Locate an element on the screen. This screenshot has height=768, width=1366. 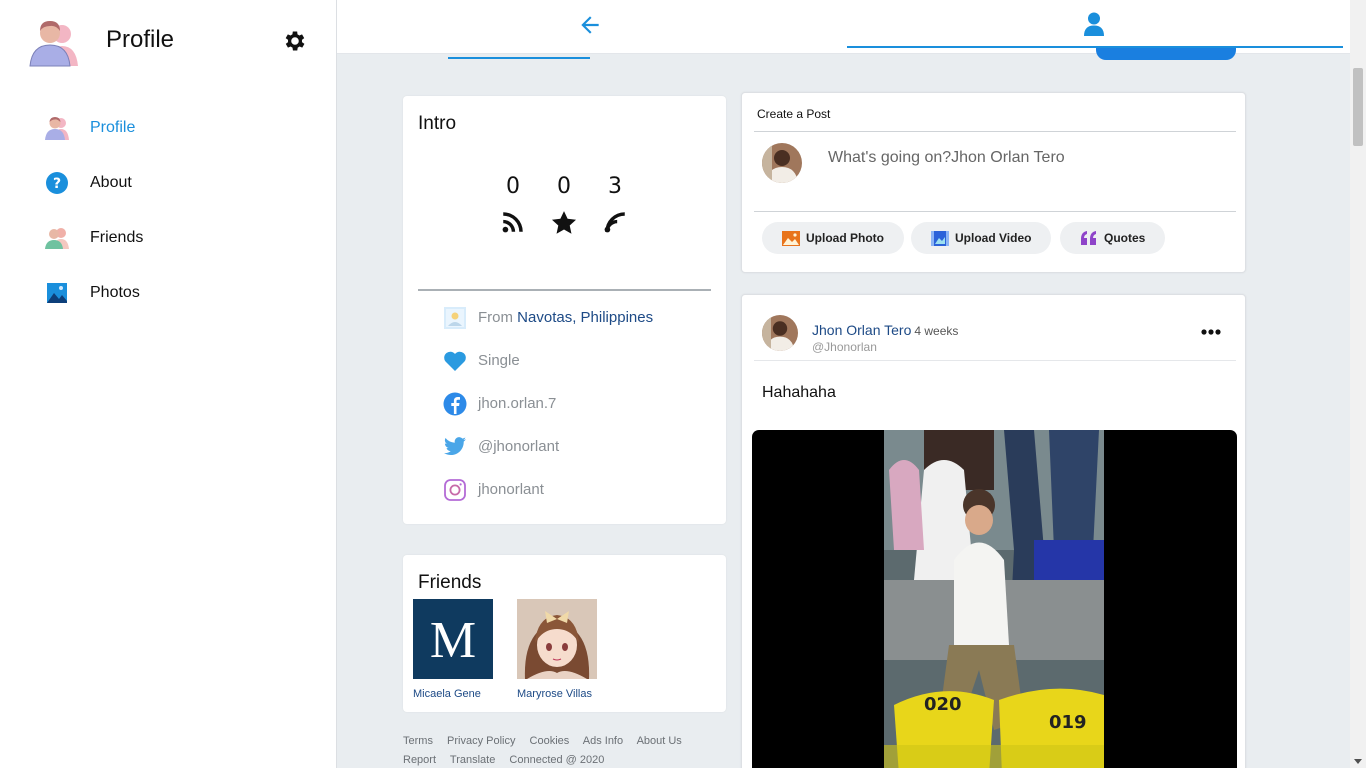
footer-link-terms: Terms is located at coordinates (418, 741).